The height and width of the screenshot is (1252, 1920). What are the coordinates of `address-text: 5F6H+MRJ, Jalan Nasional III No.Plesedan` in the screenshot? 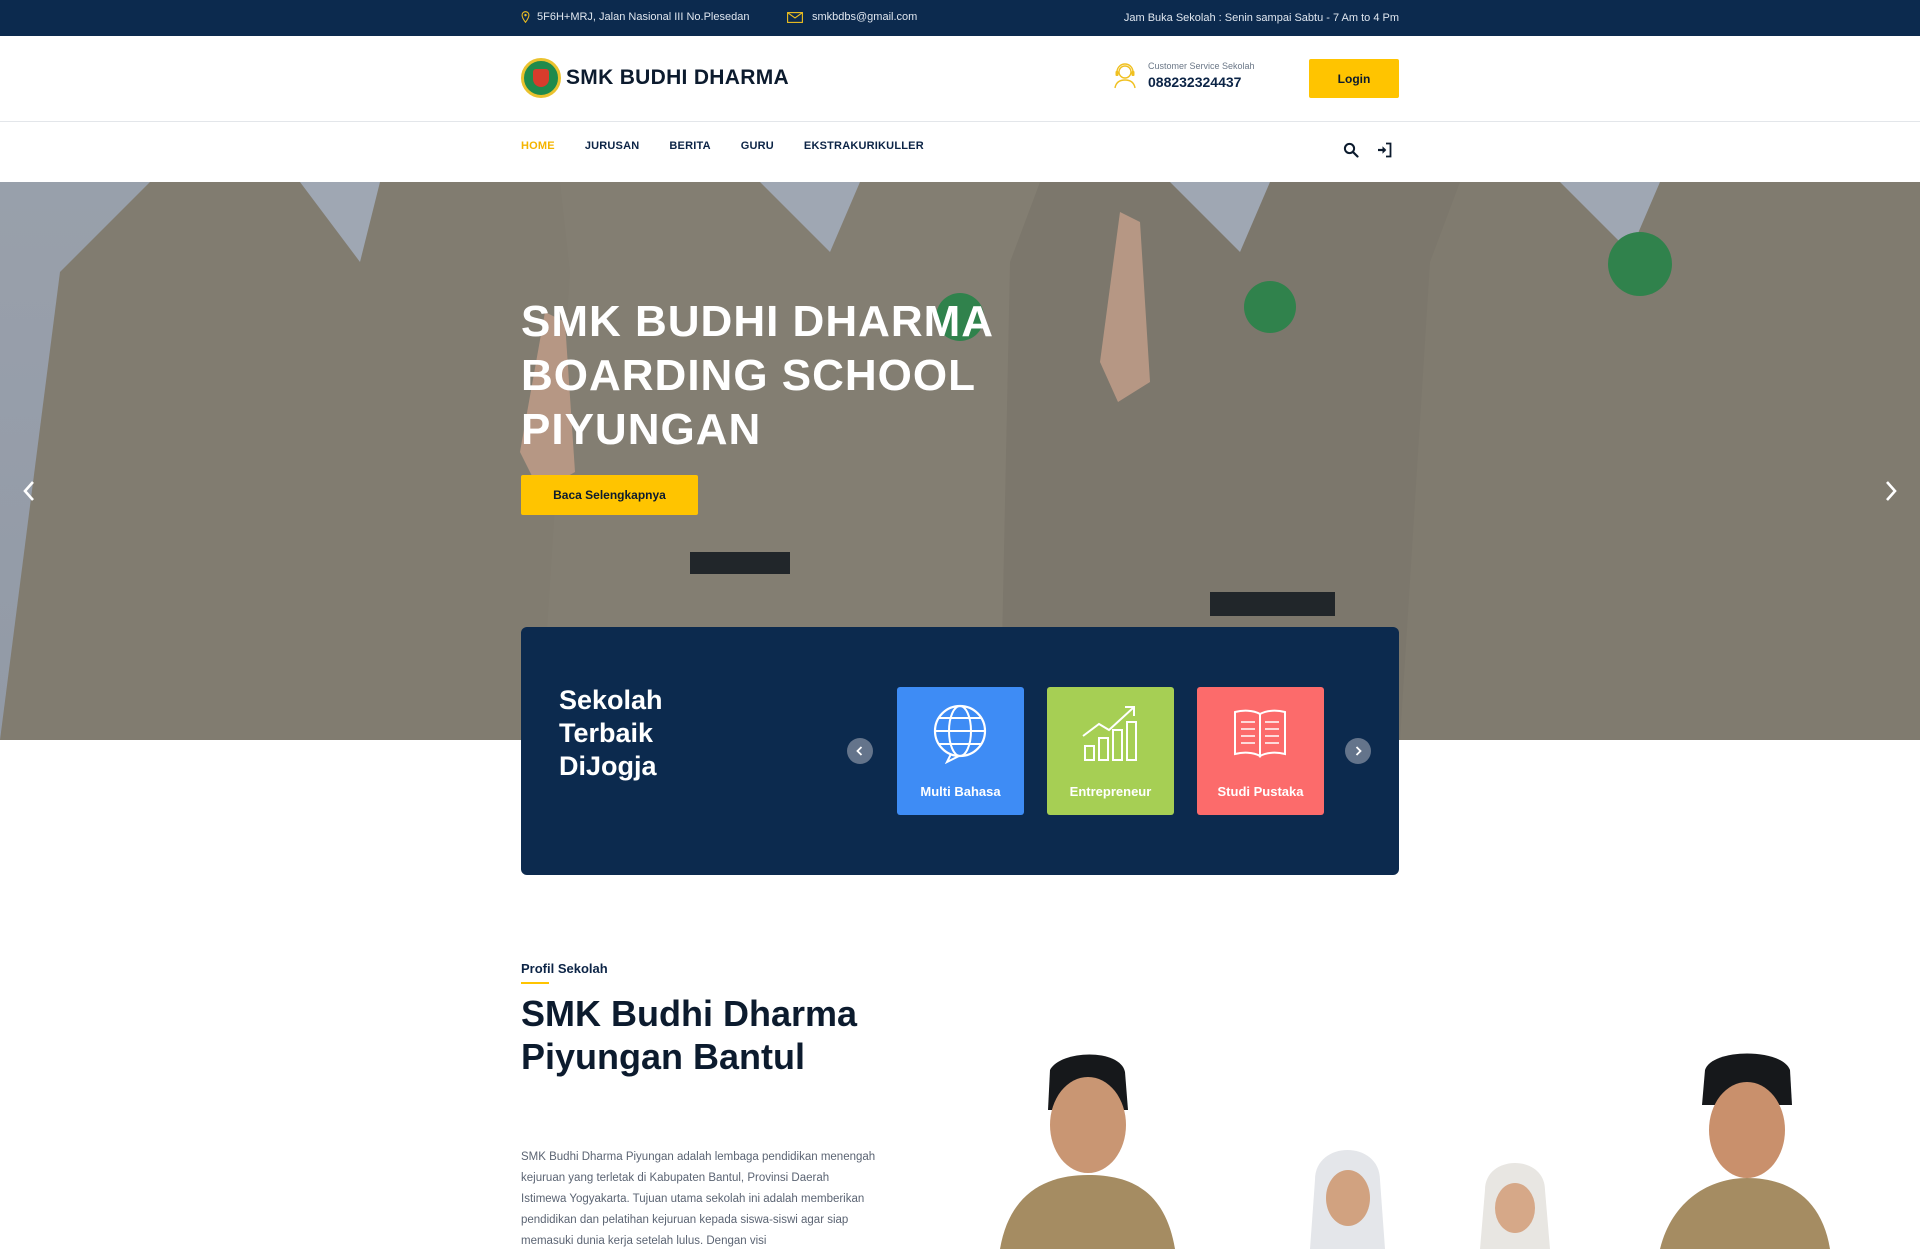 It's located at (643, 17).